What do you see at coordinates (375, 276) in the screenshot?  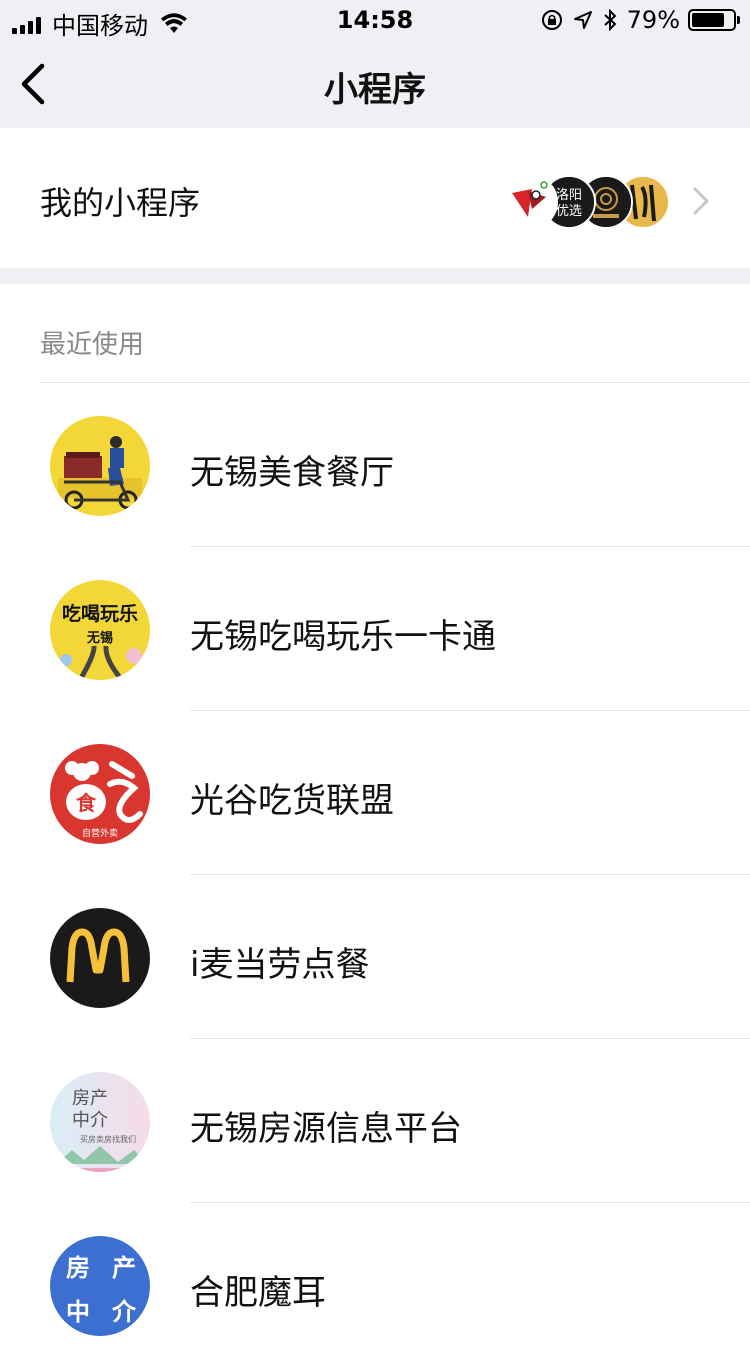 I see `section-gap` at bounding box center [375, 276].